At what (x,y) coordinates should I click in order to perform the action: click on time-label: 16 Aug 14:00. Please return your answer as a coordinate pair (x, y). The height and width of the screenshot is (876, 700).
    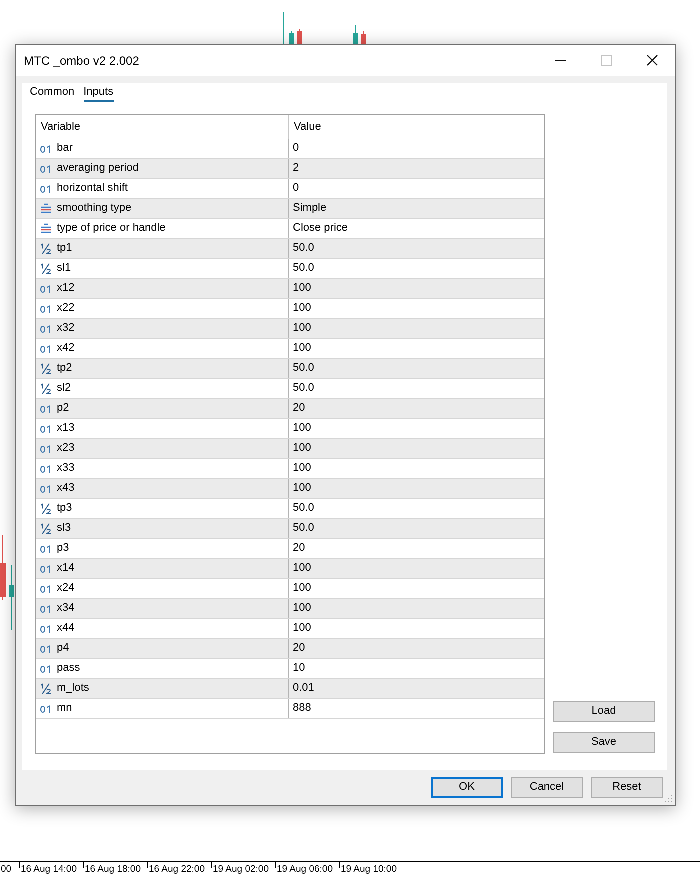
    Looking at the image, I should click on (48, 870).